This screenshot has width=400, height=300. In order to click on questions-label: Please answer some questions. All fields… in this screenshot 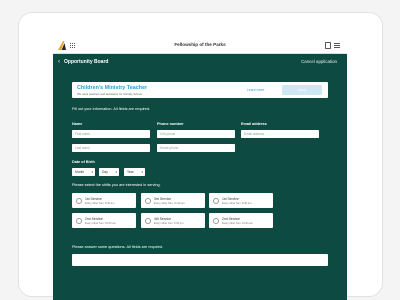, I will do `click(118, 247)`.